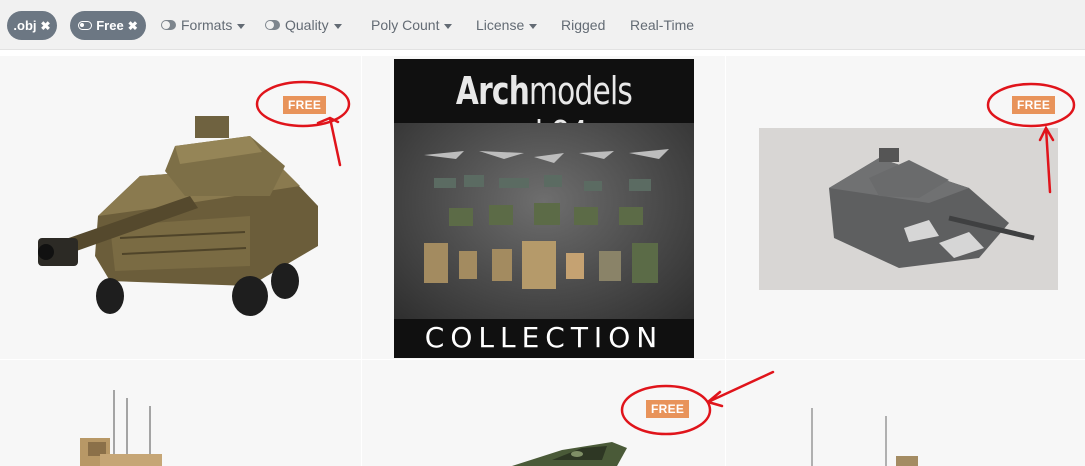 This screenshot has height=466, width=1085. Describe the element at coordinates (180, 413) in the screenshot. I see `model-card-desert-vehicle` at that location.